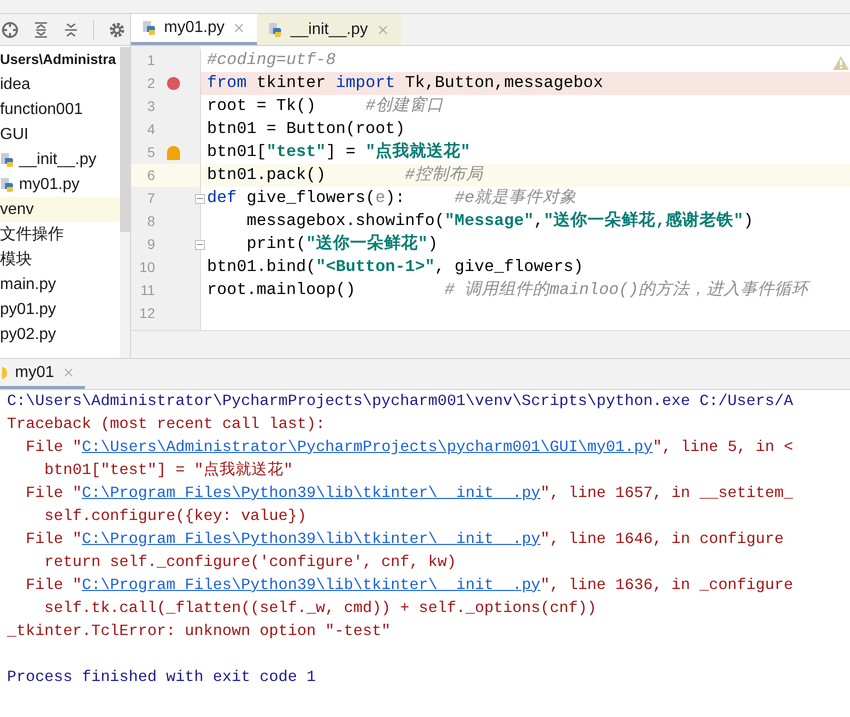  I want to click on console-line: File "C:\Program Files\Python39\lib\tkinter\__init__.py", line 1646, in configure, so click(404, 539).